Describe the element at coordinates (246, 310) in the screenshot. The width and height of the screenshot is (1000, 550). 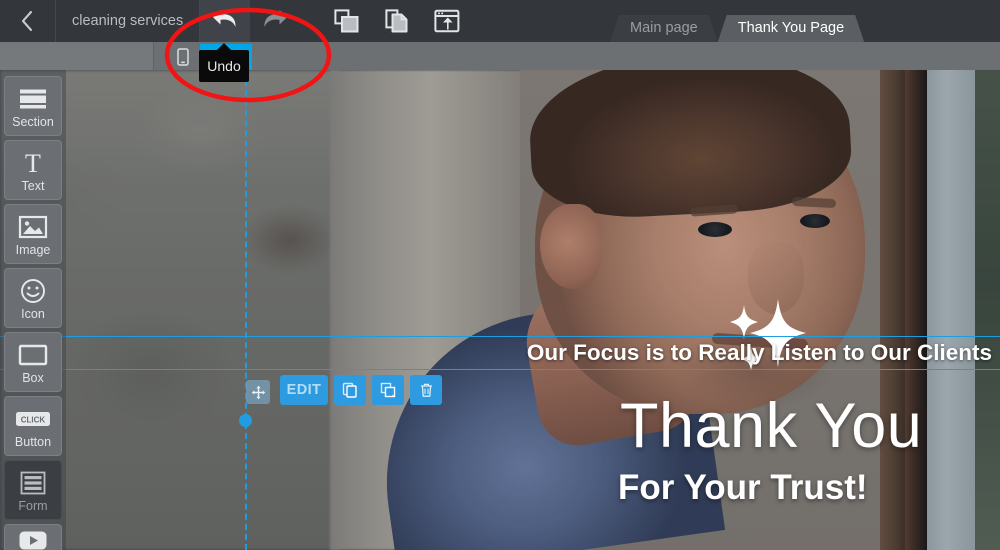
I see `alignment-guide-line` at that location.